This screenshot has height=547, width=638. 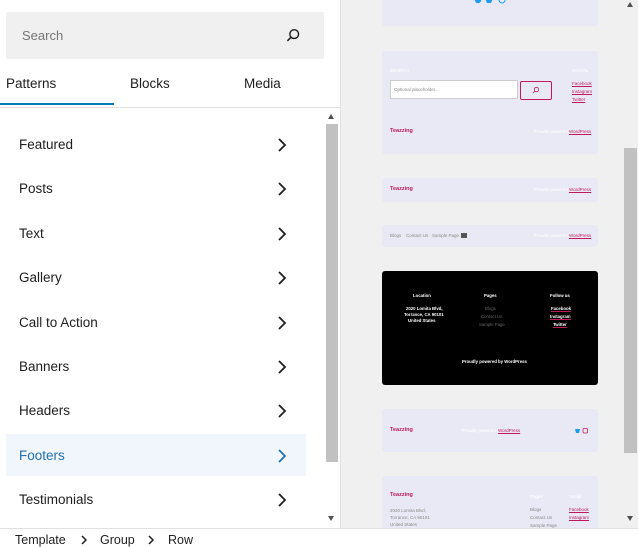 What do you see at coordinates (399, 70) in the screenshot?
I see `search-heading: SEARCH` at bounding box center [399, 70].